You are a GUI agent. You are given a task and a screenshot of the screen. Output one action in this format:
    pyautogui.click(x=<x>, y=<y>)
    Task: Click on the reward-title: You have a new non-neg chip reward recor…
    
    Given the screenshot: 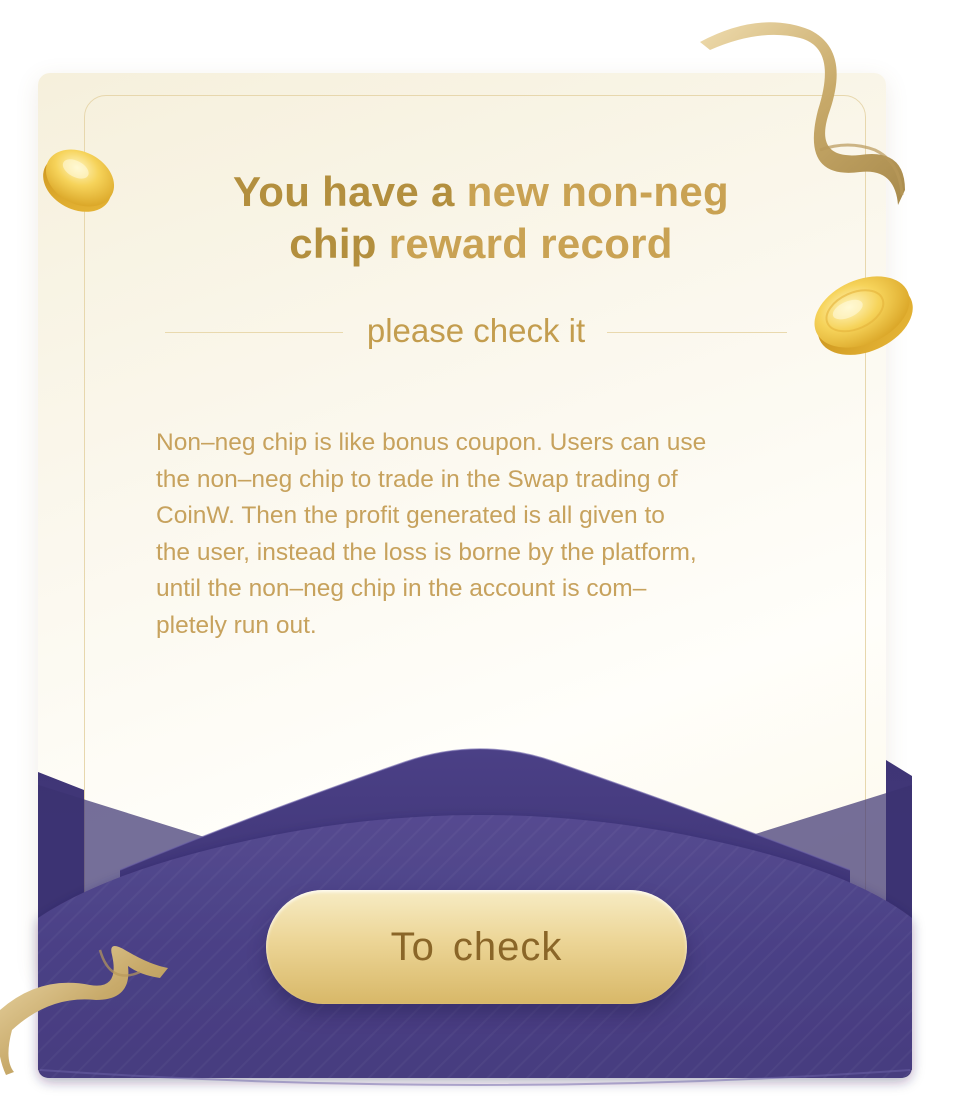 What is the action you would take?
    pyautogui.click(x=481, y=218)
    